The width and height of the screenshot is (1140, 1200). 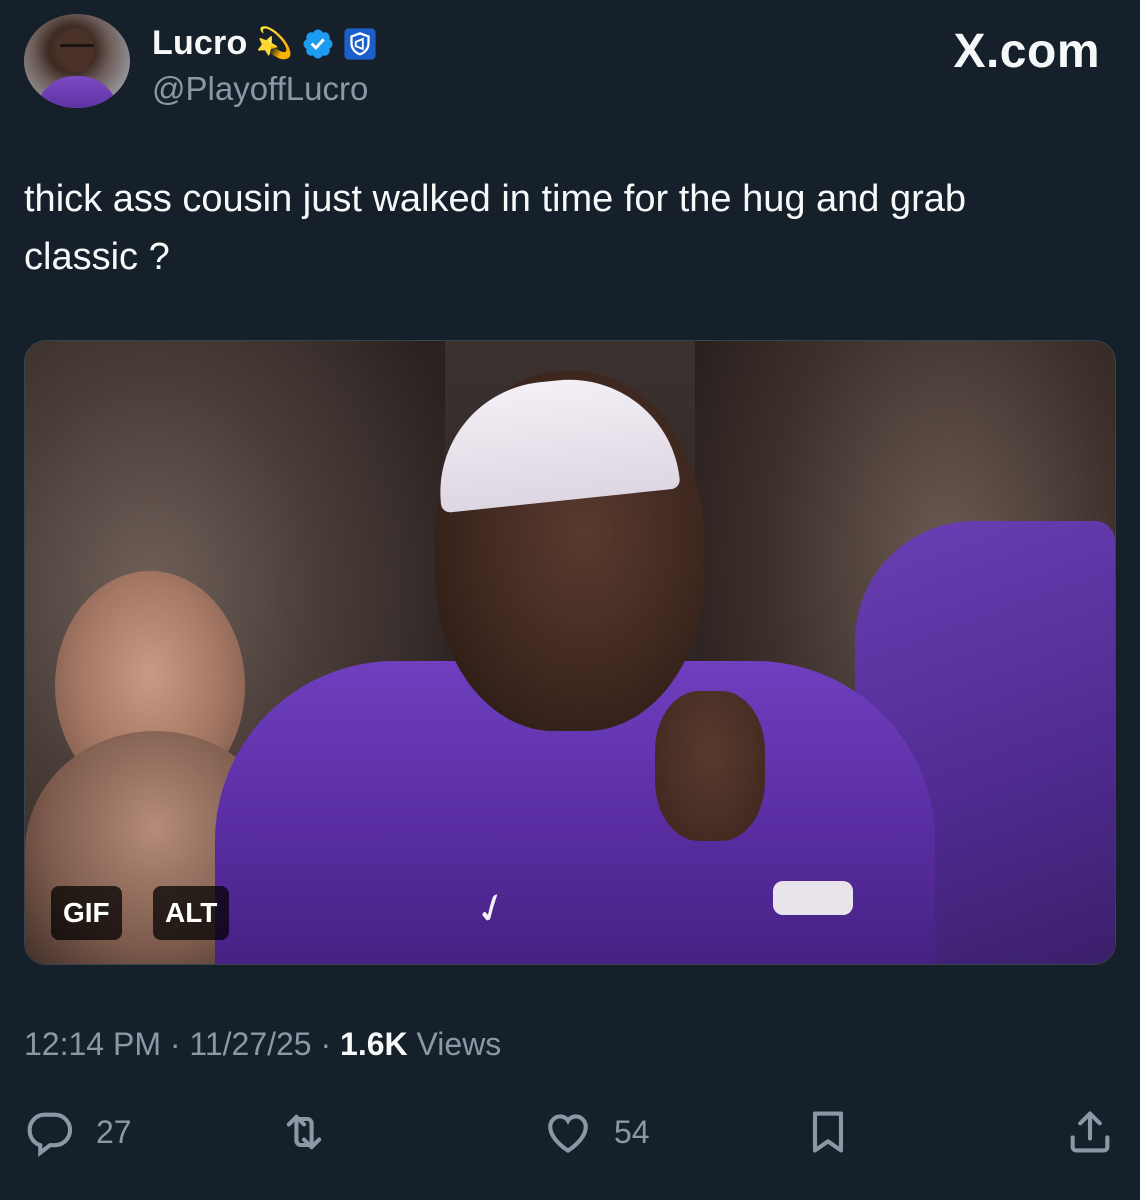 I want to click on gif-badge: GIF, so click(x=86, y=913).